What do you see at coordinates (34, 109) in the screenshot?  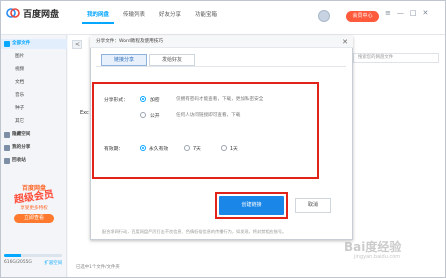 I see `sidebar-item-torrents: 种子` at bounding box center [34, 109].